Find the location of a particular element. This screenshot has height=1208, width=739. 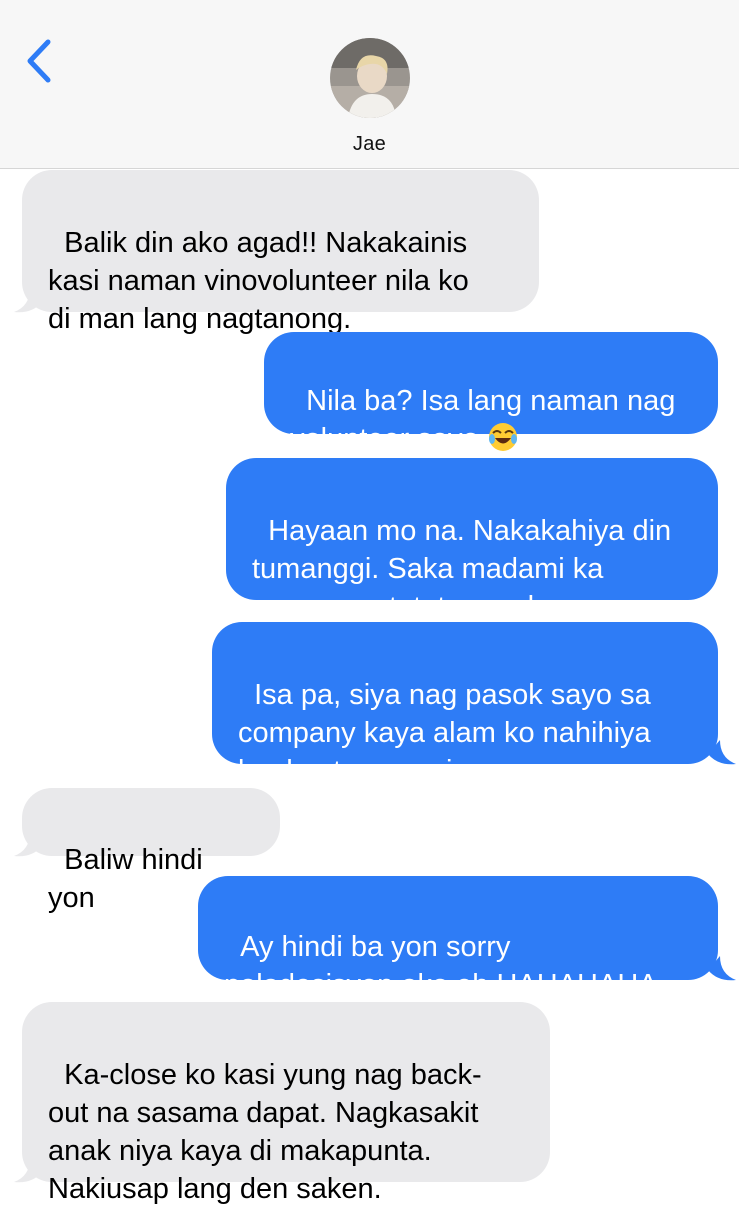

contact-avatar is located at coordinates (370, 78).